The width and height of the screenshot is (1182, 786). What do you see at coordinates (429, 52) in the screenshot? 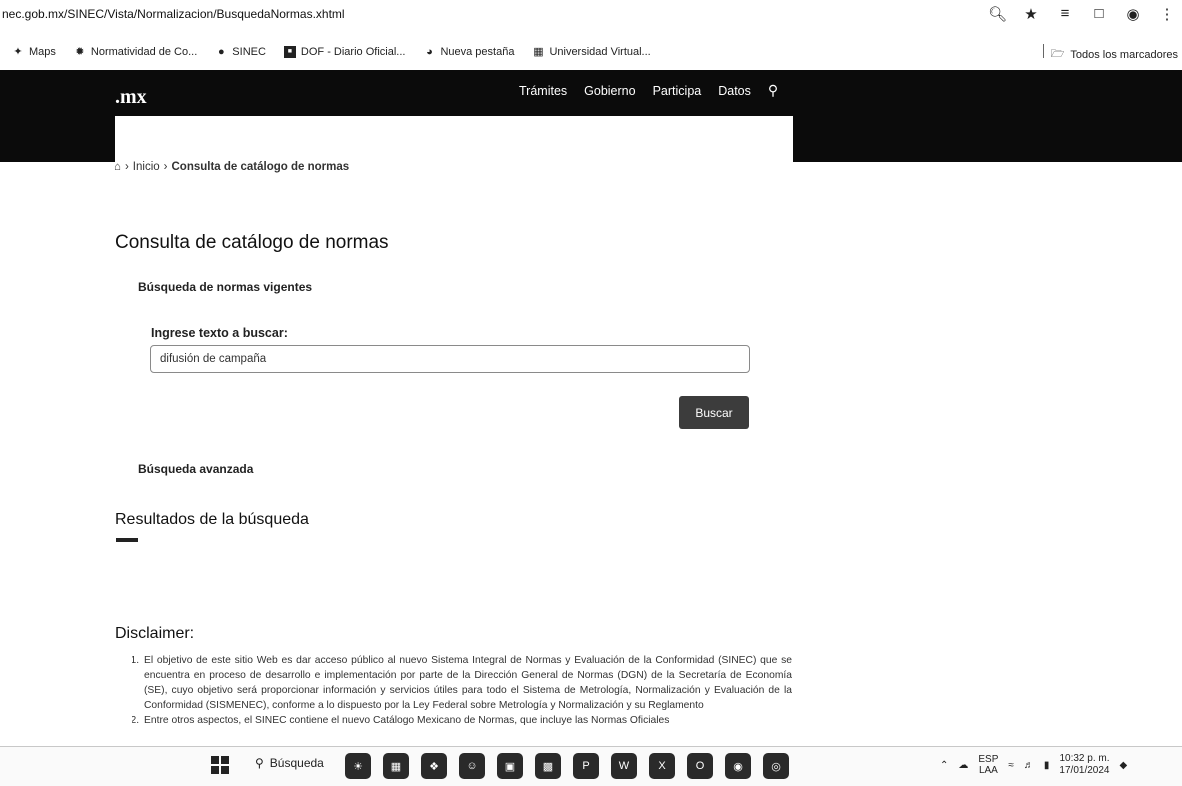
I see `globe-icon: ◕` at bounding box center [429, 52].